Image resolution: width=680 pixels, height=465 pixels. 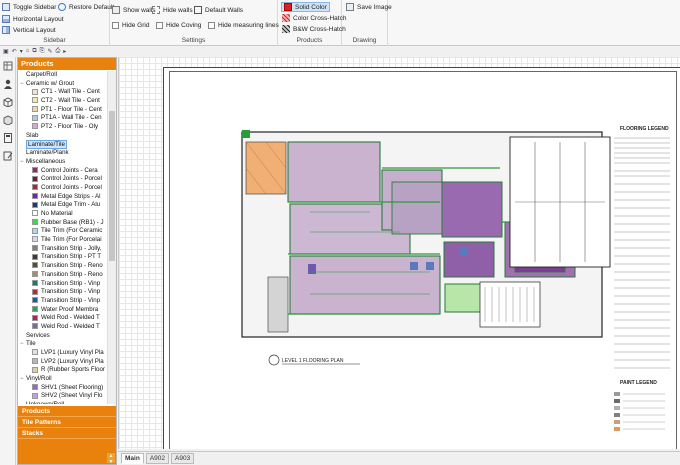 What do you see at coordinates (112, 186) in the screenshot?
I see `scrollbar-thumb` at bounding box center [112, 186].